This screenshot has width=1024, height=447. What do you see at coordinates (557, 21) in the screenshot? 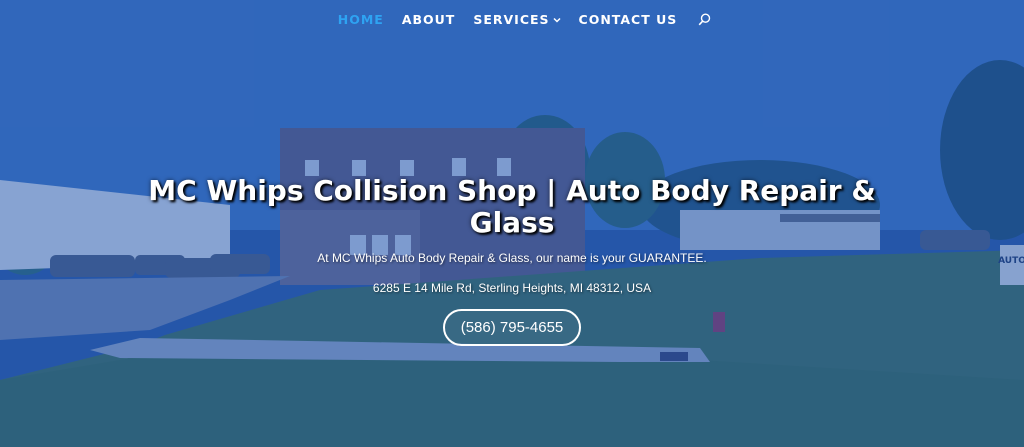
I see `chevron-down-icon` at bounding box center [557, 21].